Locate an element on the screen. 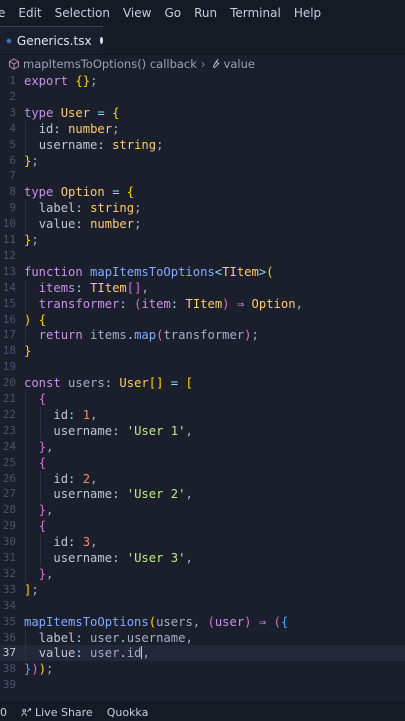 The image size is (405, 721). code-token: user is located at coordinates (229, 621).